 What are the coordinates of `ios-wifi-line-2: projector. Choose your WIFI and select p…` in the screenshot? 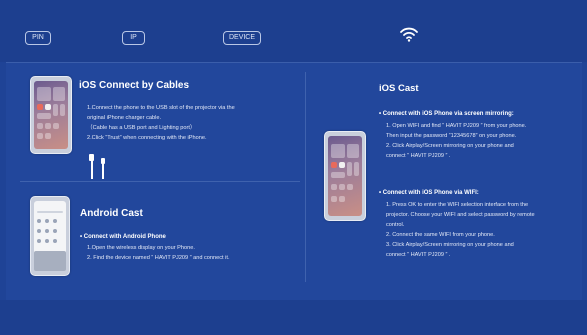 It's located at (460, 215).